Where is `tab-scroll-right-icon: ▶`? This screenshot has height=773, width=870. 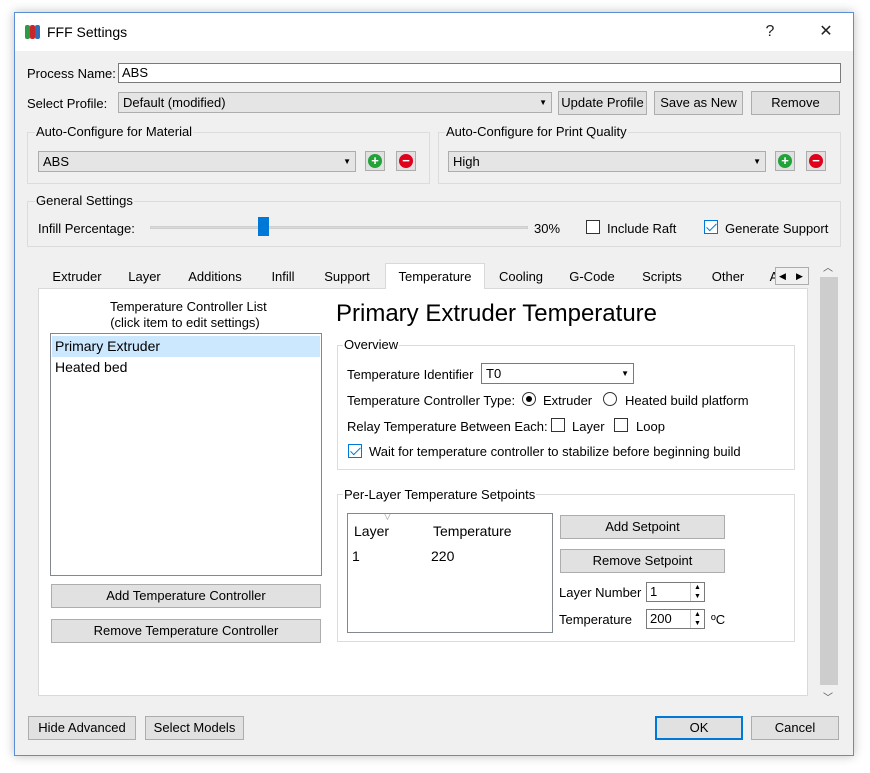 tab-scroll-right-icon: ▶ is located at coordinates (799, 276).